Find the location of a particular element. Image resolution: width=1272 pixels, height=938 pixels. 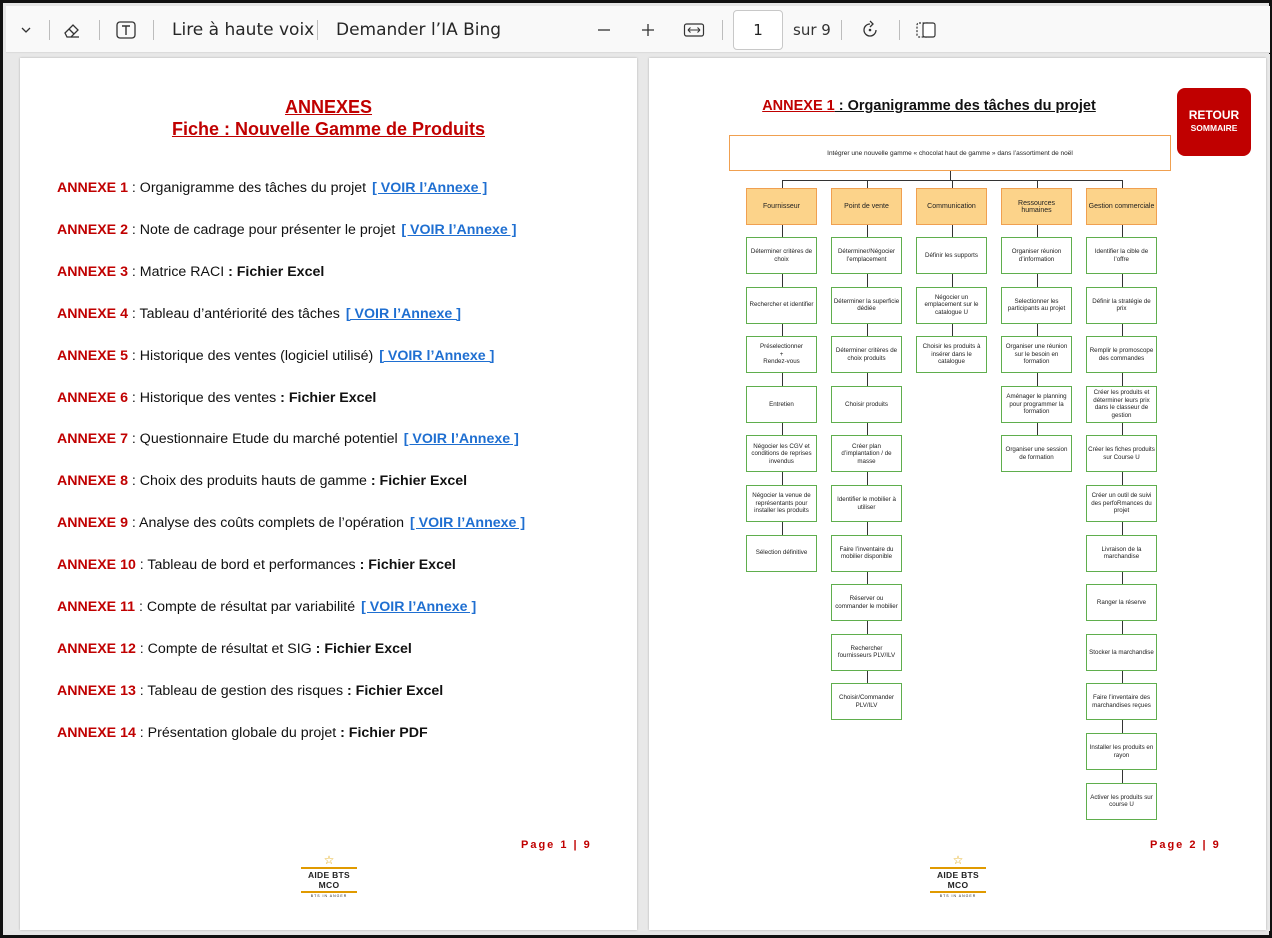

org-task-box: Installer les produits en rayon is located at coordinates (1121, 751).